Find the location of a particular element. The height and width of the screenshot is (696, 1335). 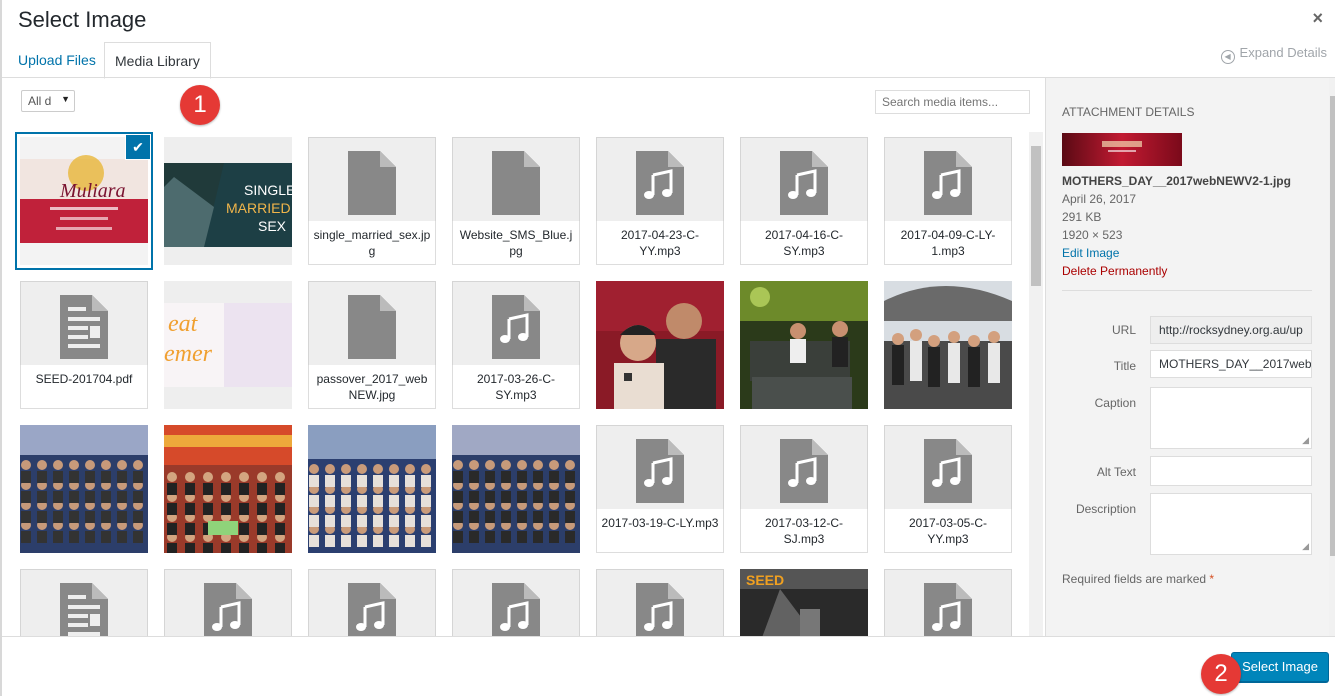

media-item: SINGLE MARRIED SEX is located at coordinates (228, 201).